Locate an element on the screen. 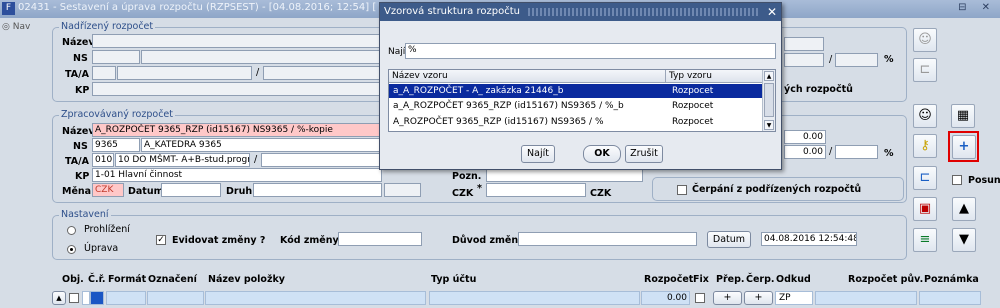 The height and width of the screenshot is (308, 1000). edit-list-icon: ≡ is located at coordinates (925, 240).